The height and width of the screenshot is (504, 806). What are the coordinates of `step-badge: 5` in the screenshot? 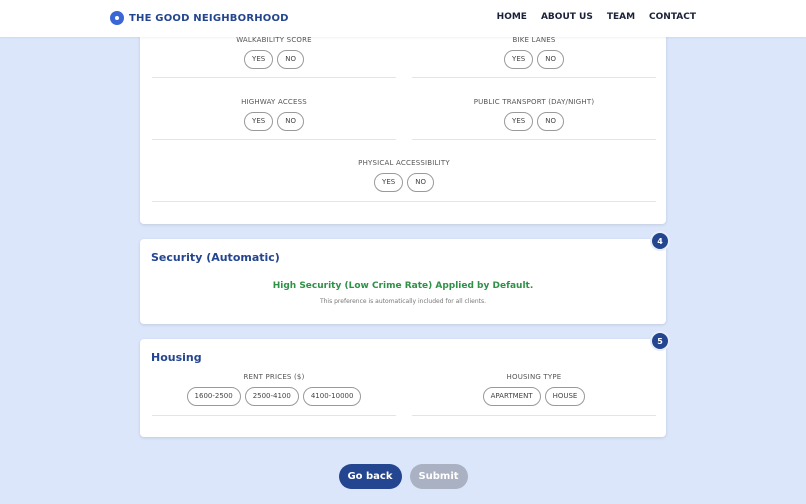 It's located at (660, 341).